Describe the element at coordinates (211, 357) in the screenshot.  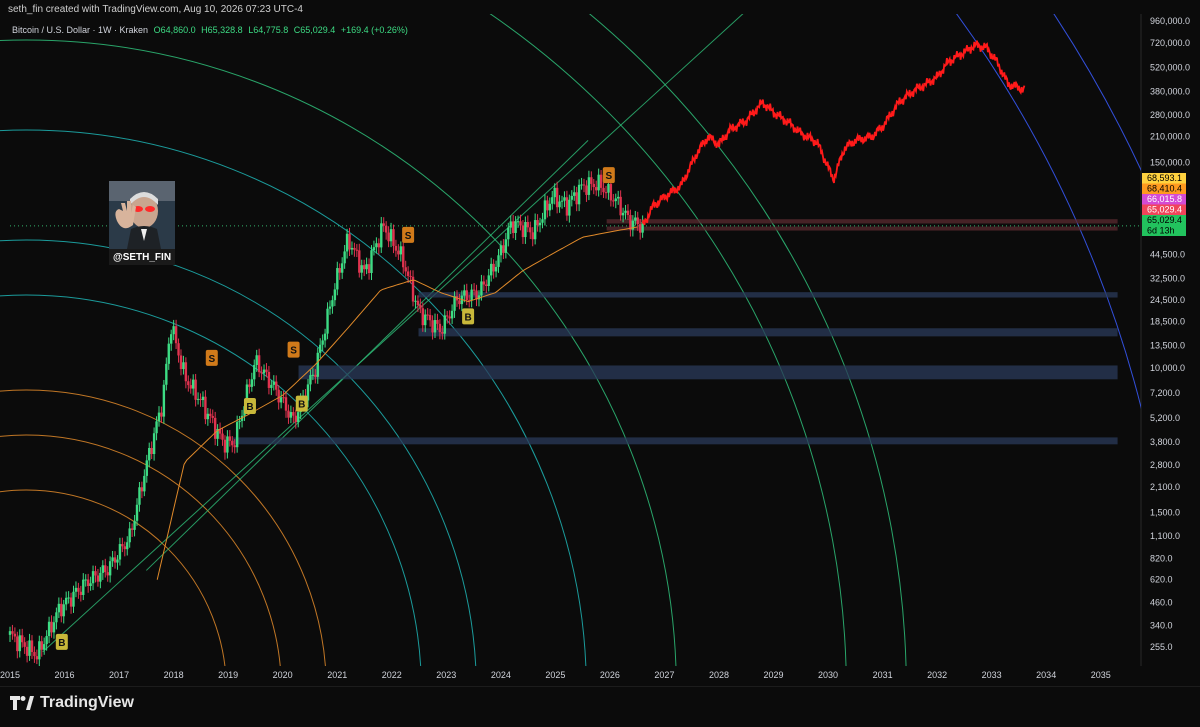
I see `sell-signal-marker: S` at that location.